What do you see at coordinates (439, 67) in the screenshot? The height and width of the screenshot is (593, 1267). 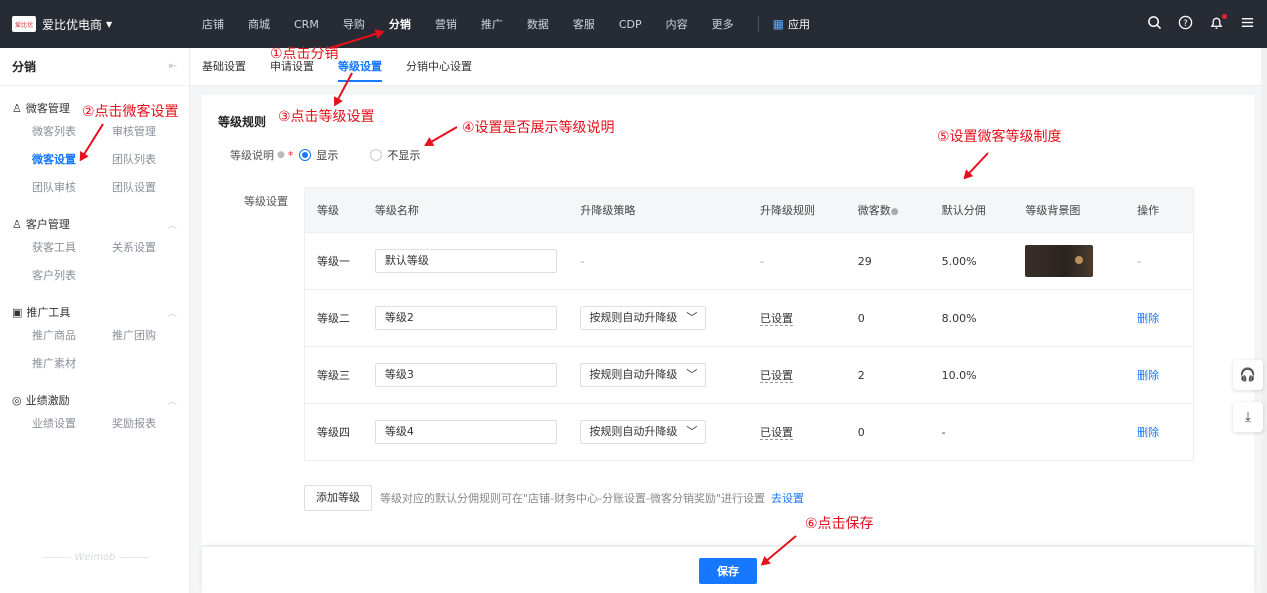 I see `tab: 分销中心设置` at bounding box center [439, 67].